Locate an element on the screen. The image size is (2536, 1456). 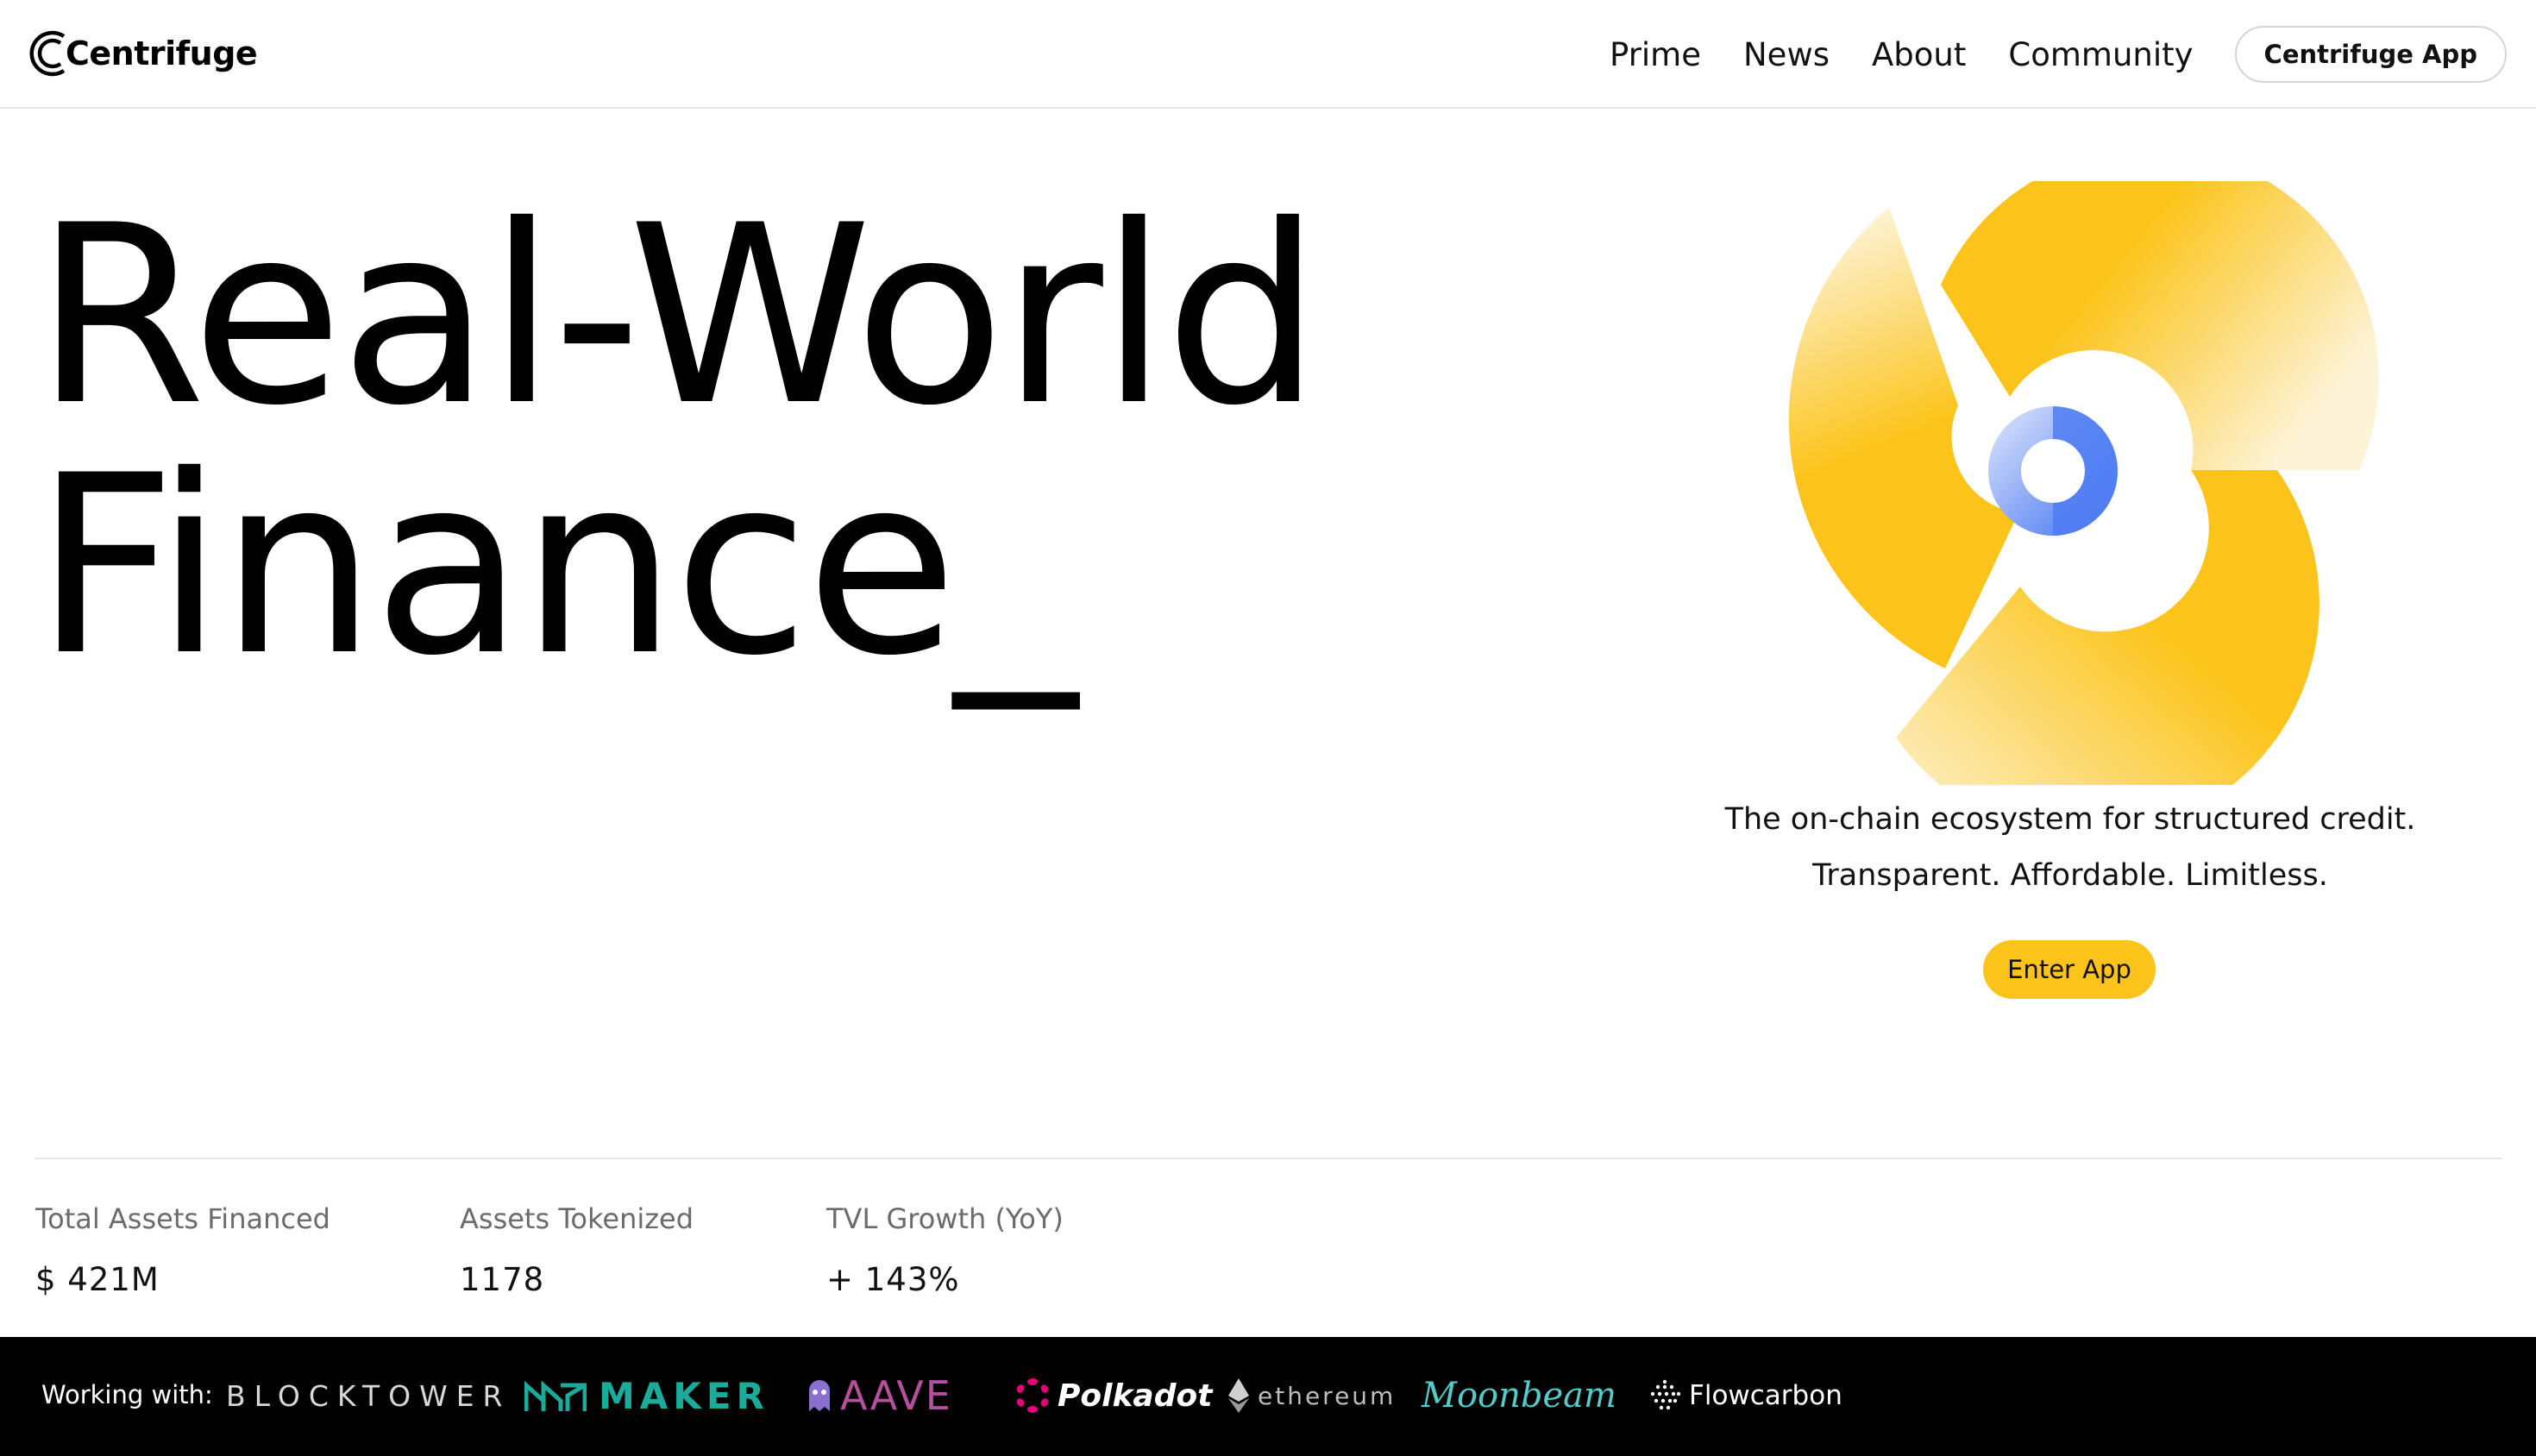
stat-tvl-growth: TVL Growth (YoY) + 143% is located at coordinates (945, 1250).